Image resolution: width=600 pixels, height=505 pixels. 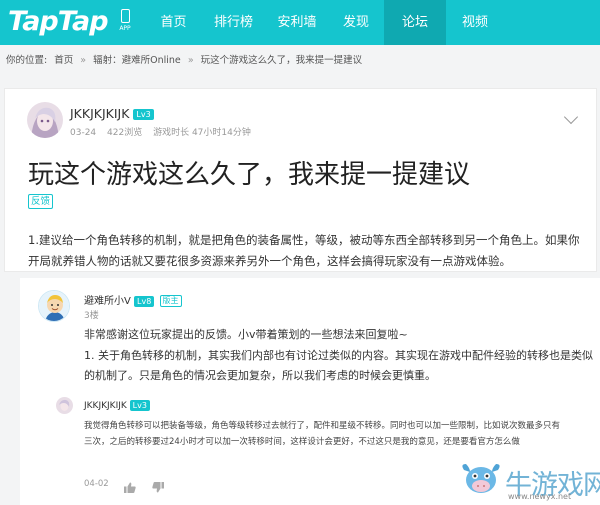 What do you see at coordinates (249, 175) in the screenshot?
I see `post-title: 玩这个游戏这么久了，我来提一提建议` at bounding box center [249, 175].